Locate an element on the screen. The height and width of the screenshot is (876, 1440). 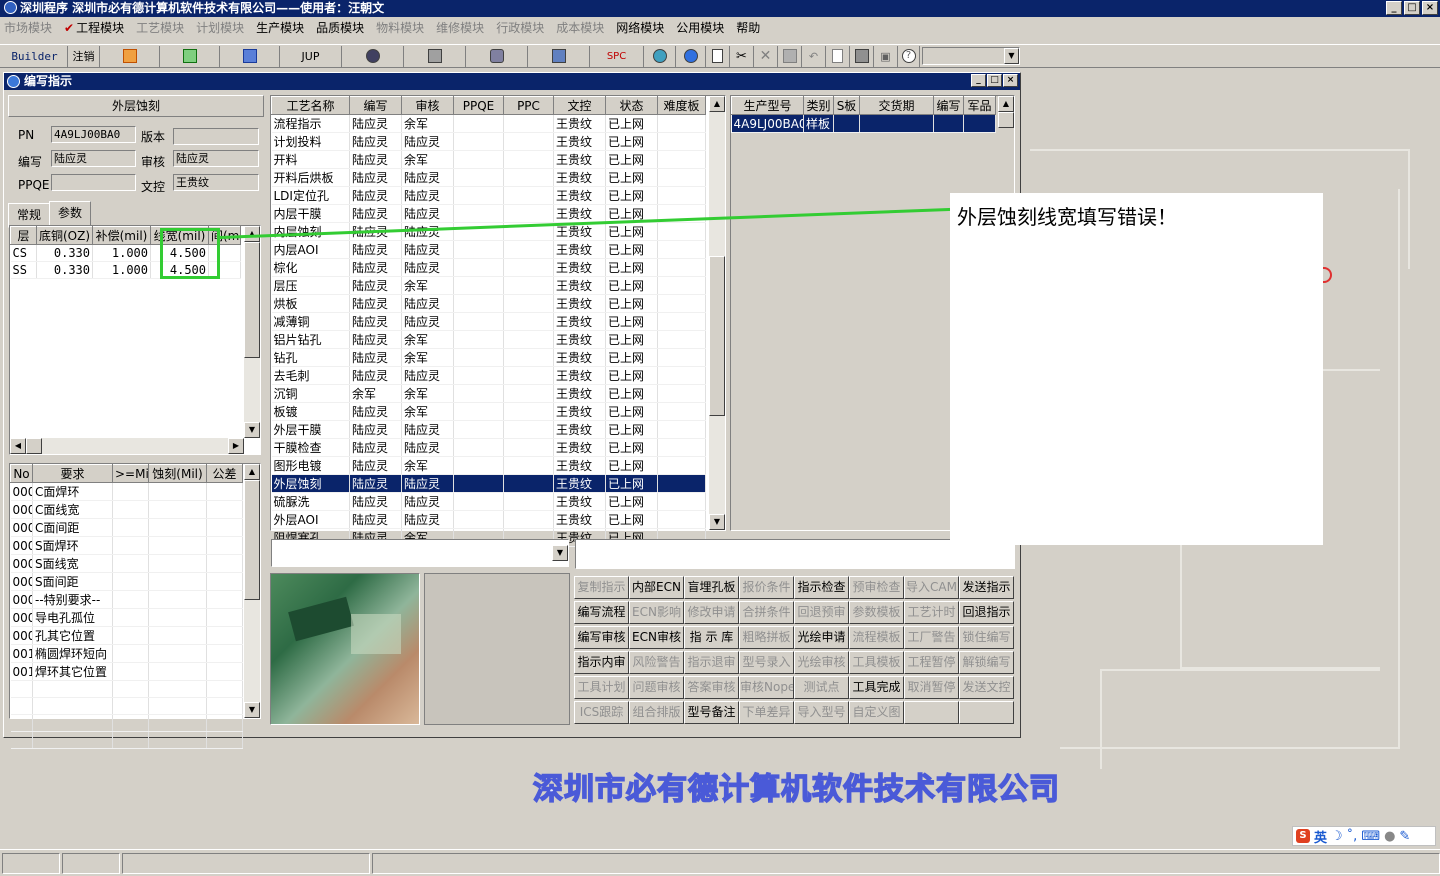
table-row: 层压 陆应灵 余军 王贵纹 已上网 is located at coordinates (488, 285).